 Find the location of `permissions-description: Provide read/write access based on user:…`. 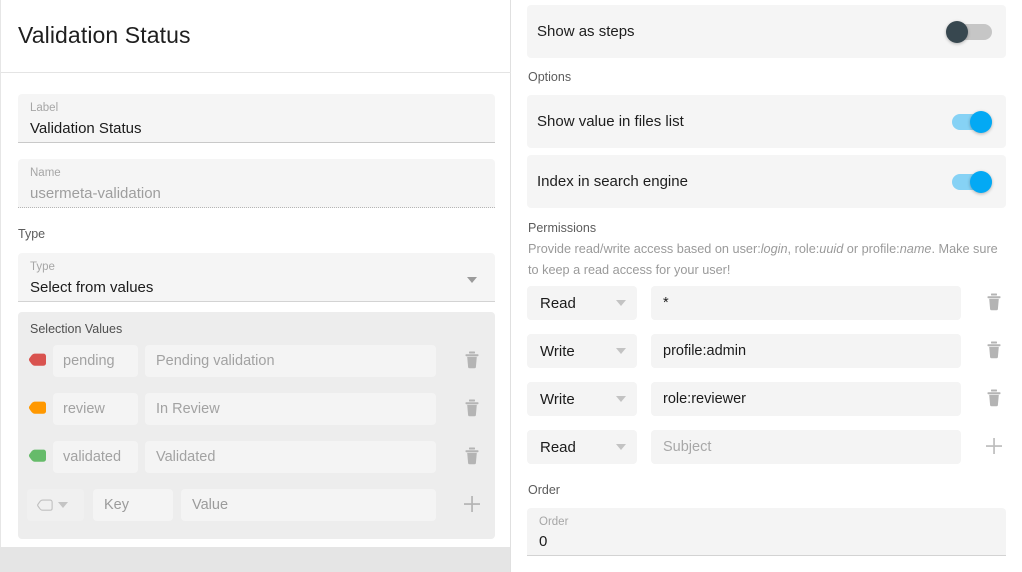

permissions-description: Provide read/write access based on user:… is located at coordinates (763, 260).